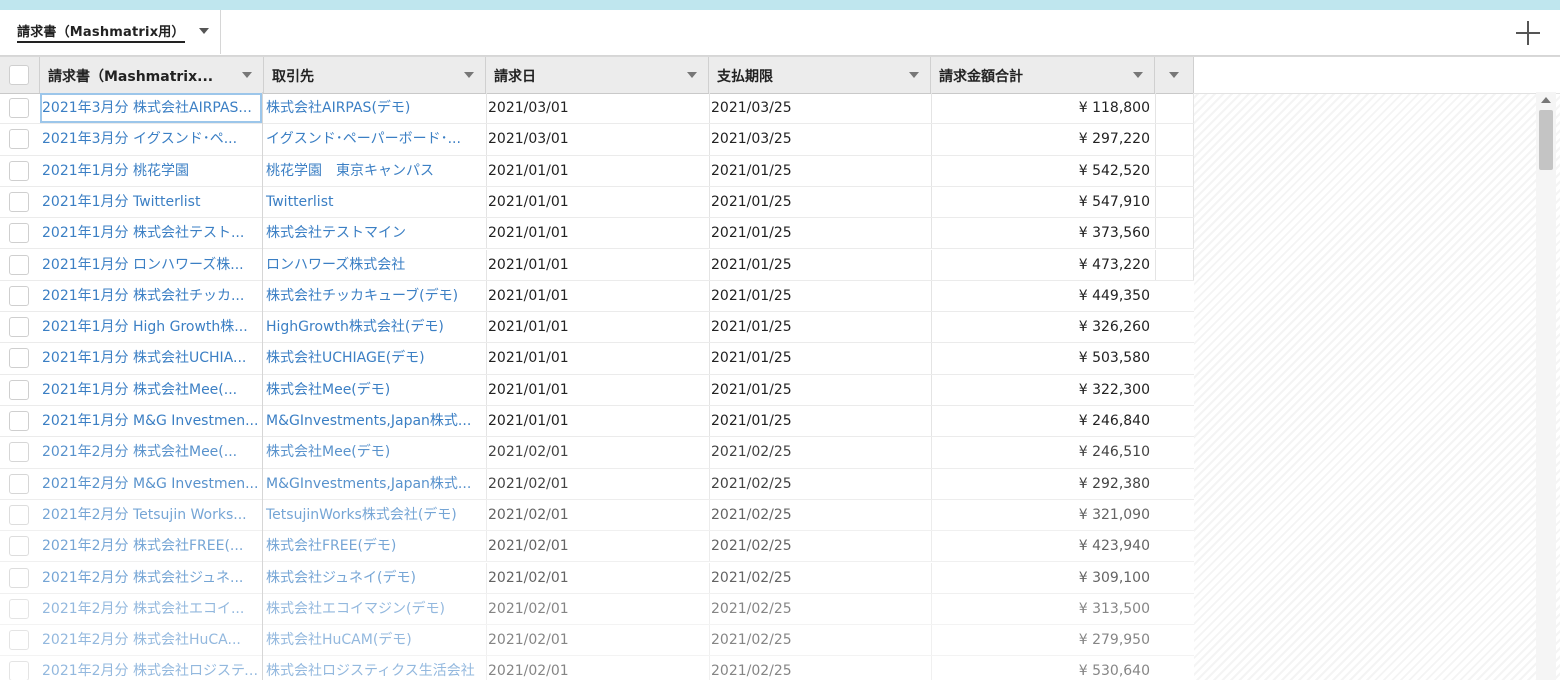  Describe the element at coordinates (374, 358) in the screenshot. I see `client-link: 株式会社UCHIAGE(デモ)` at that location.